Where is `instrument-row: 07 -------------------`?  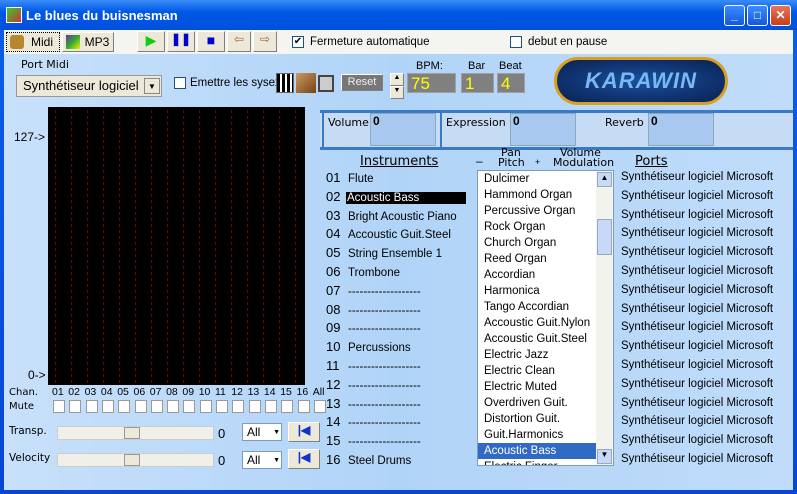
instrument-row: 07 ------------------- is located at coordinates (374, 290).